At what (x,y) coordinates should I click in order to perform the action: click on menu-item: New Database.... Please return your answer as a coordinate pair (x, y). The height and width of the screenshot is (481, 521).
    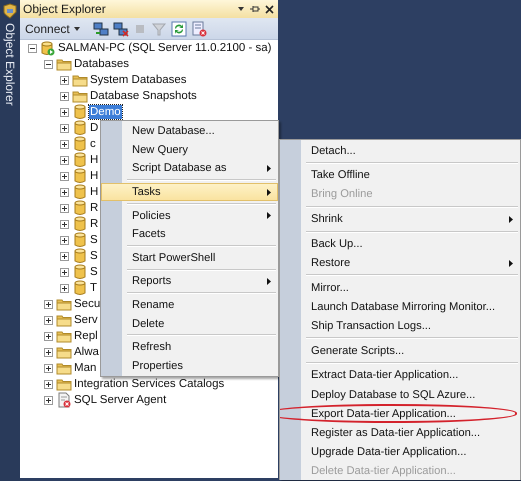
    Looking at the image, I should click on (189, 131).